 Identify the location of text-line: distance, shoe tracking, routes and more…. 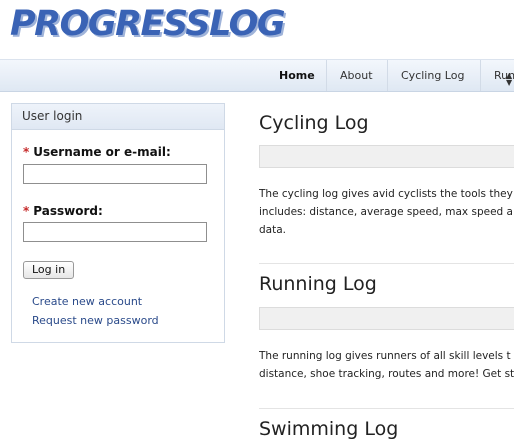
(386, 374).